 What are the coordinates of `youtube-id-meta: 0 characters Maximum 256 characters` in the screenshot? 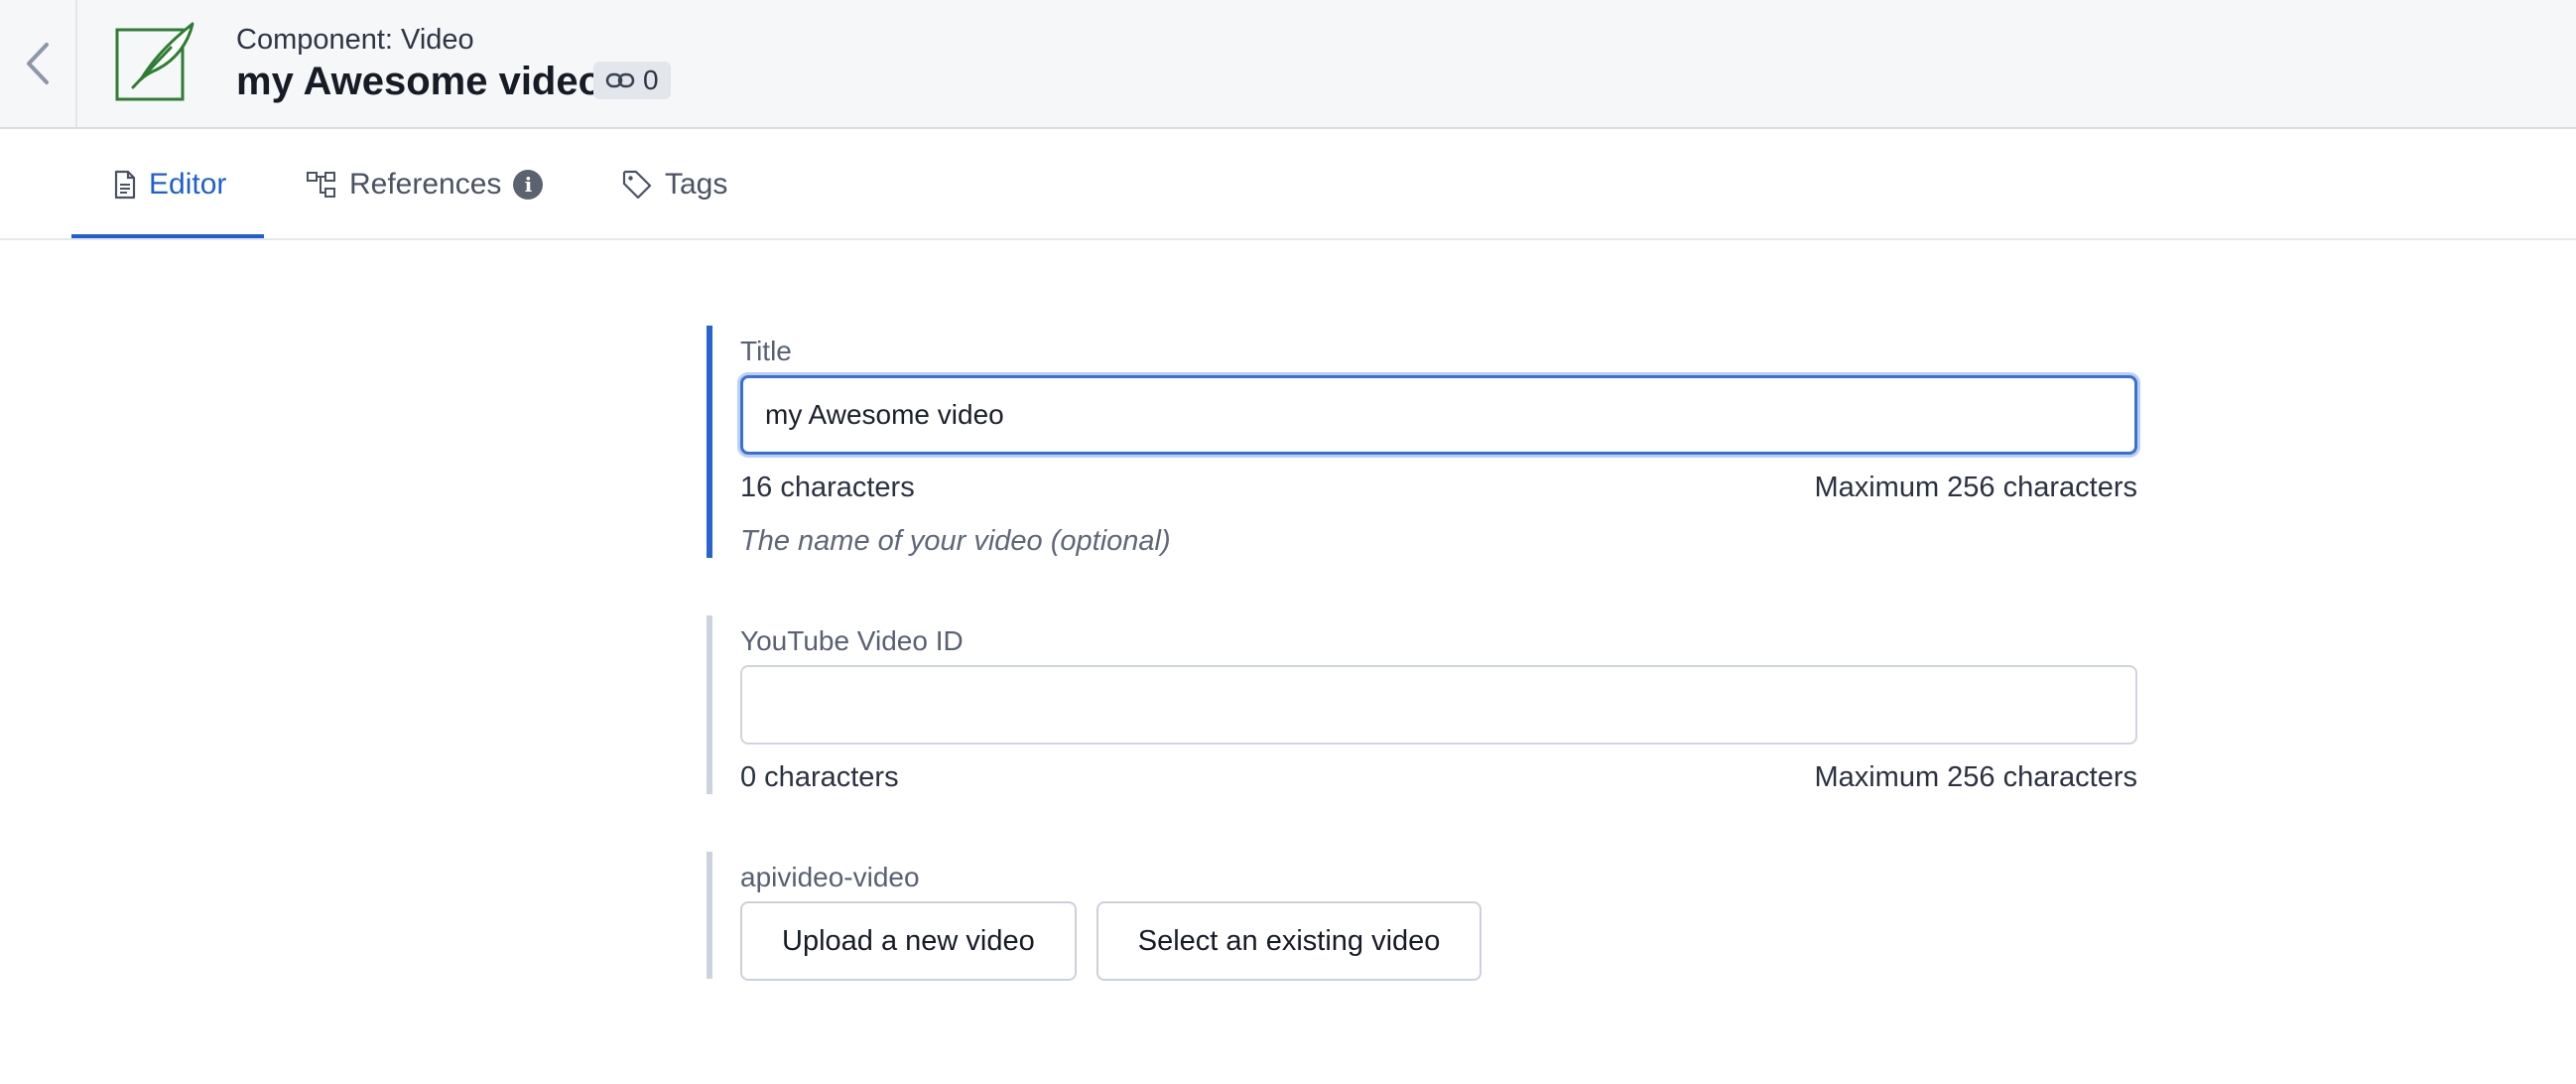 It's located at (1439, 777).